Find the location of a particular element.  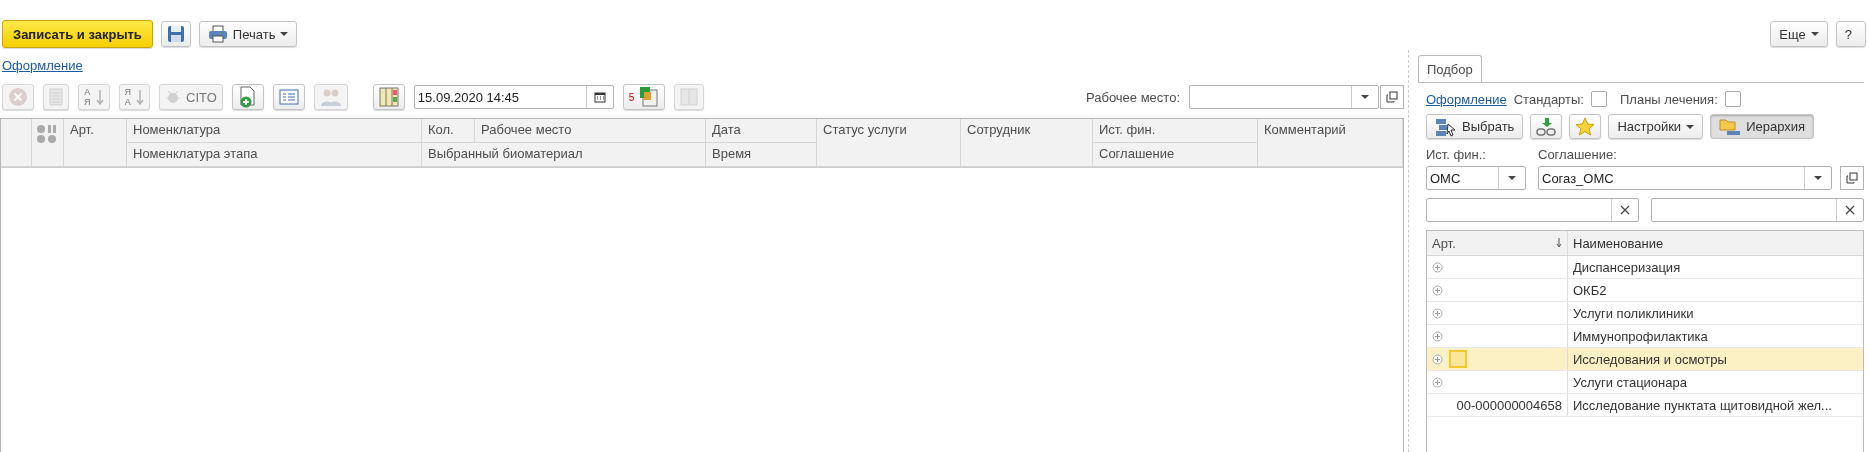

link-button is located at coordinates (1546, 126).